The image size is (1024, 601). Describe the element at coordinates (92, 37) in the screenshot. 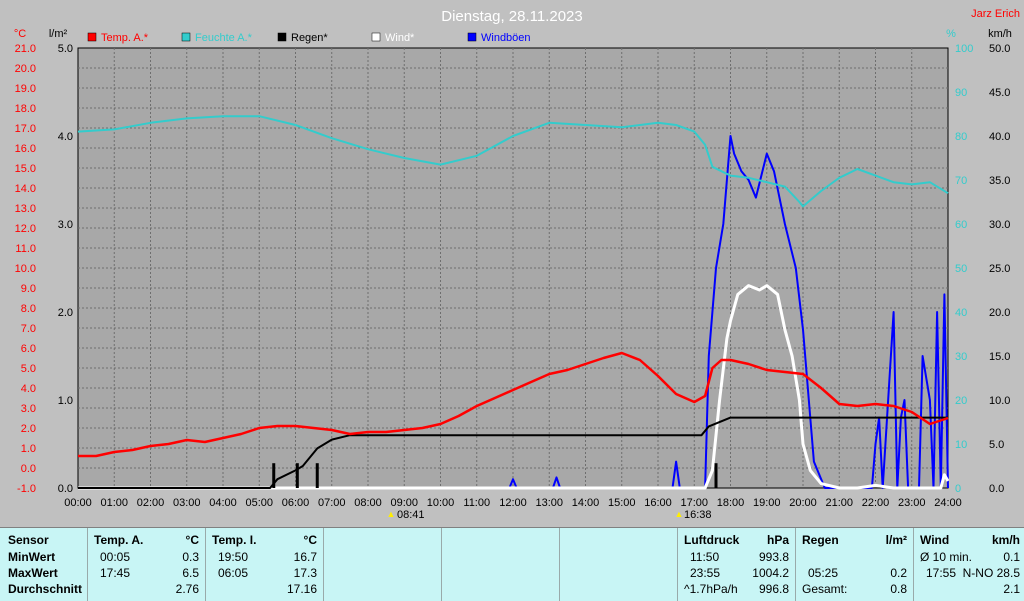

I see `legend-swatch-temp` at that location.